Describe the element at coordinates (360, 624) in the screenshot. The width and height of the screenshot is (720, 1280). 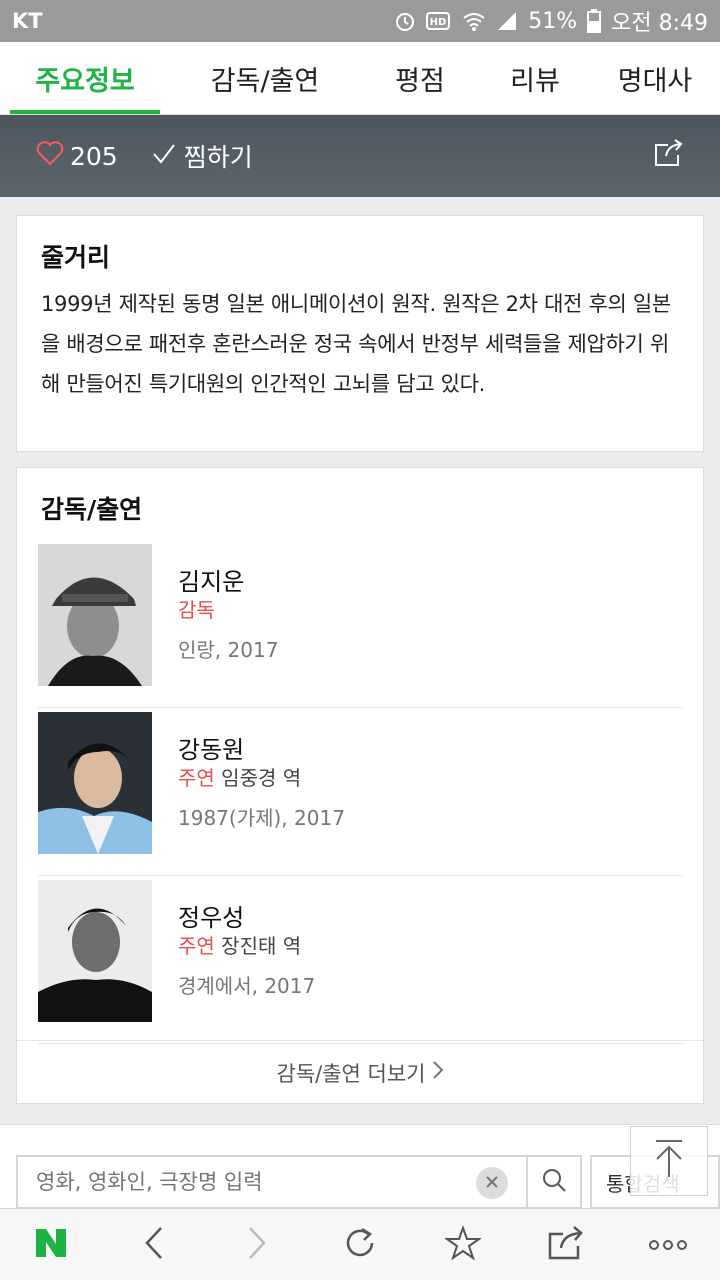
I see `person-row: 김지운 감독 인랑, 2017` at that location.